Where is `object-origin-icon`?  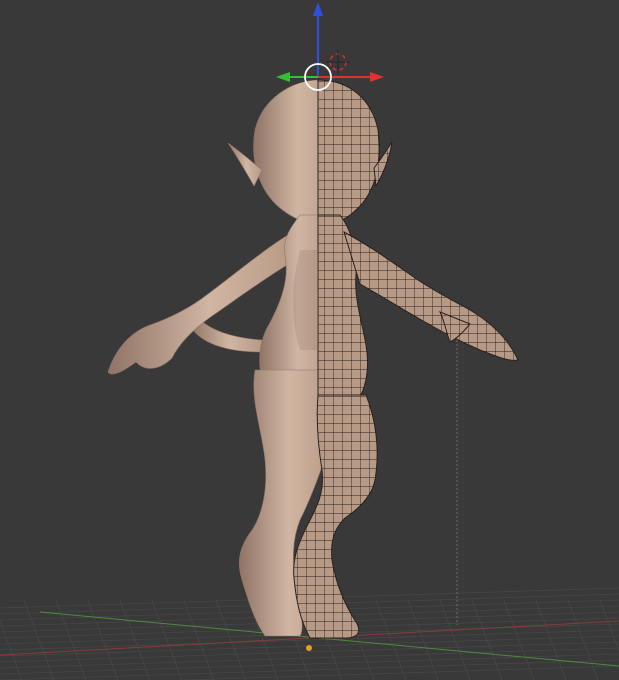 object-origin-icon is located at coordinates (309, 648).